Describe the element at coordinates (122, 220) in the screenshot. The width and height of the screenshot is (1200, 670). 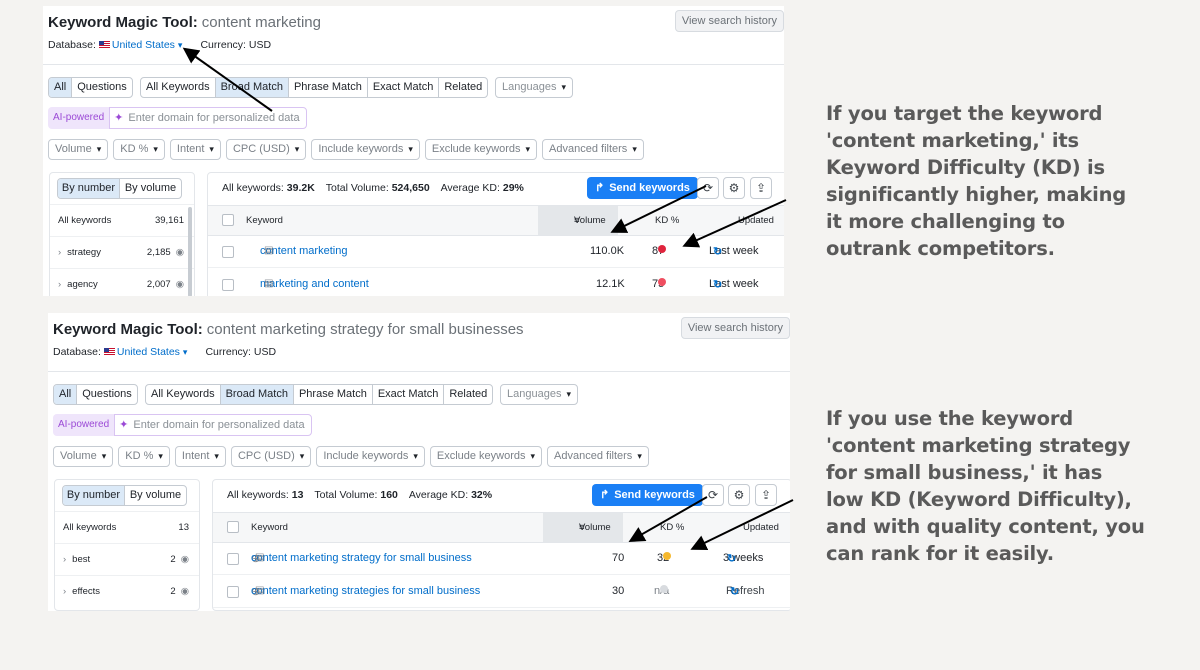
I see `group-row-all: All keywords 39,161` at that location.